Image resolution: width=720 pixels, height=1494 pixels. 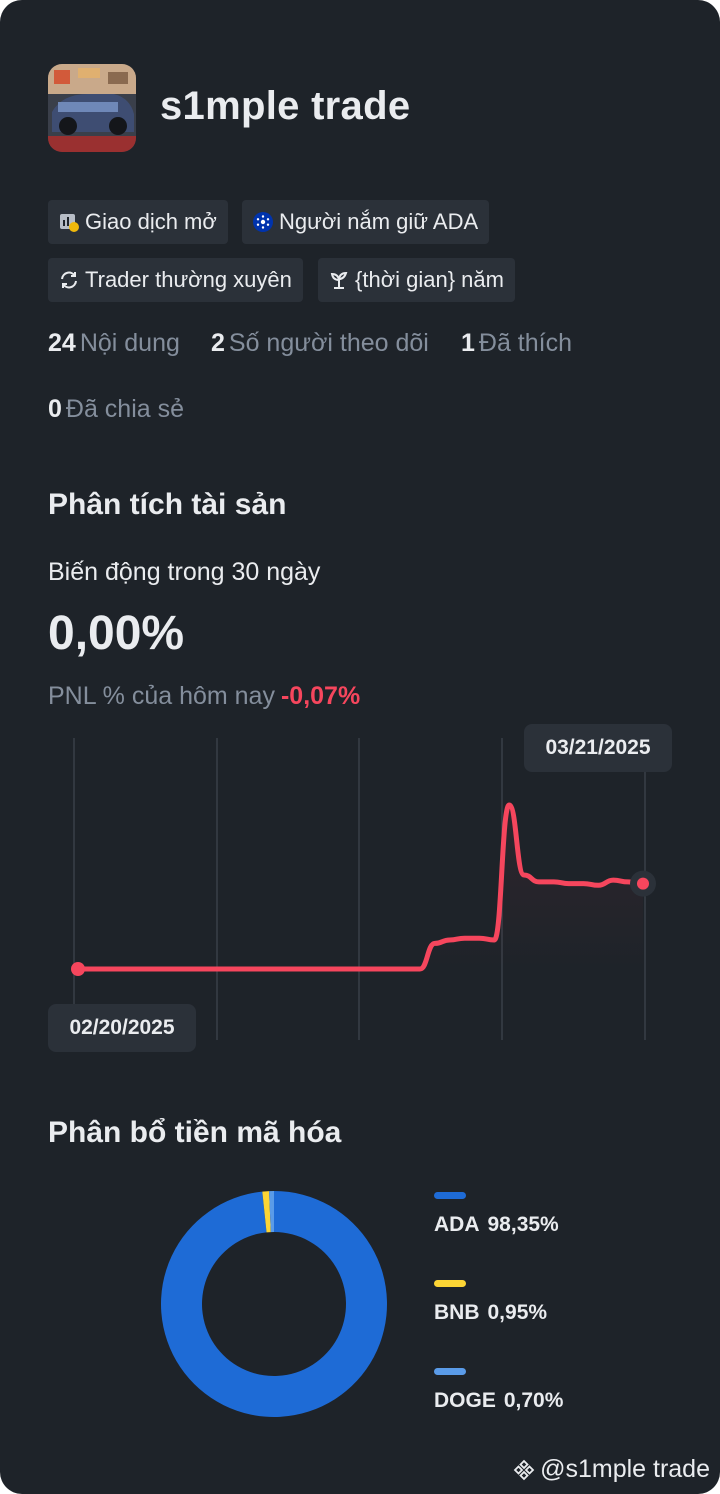 What do you see at coordinates (285, 106) in the screenshot?
I see `profile-name: s1mple trade` at bounding box center [285, 106].